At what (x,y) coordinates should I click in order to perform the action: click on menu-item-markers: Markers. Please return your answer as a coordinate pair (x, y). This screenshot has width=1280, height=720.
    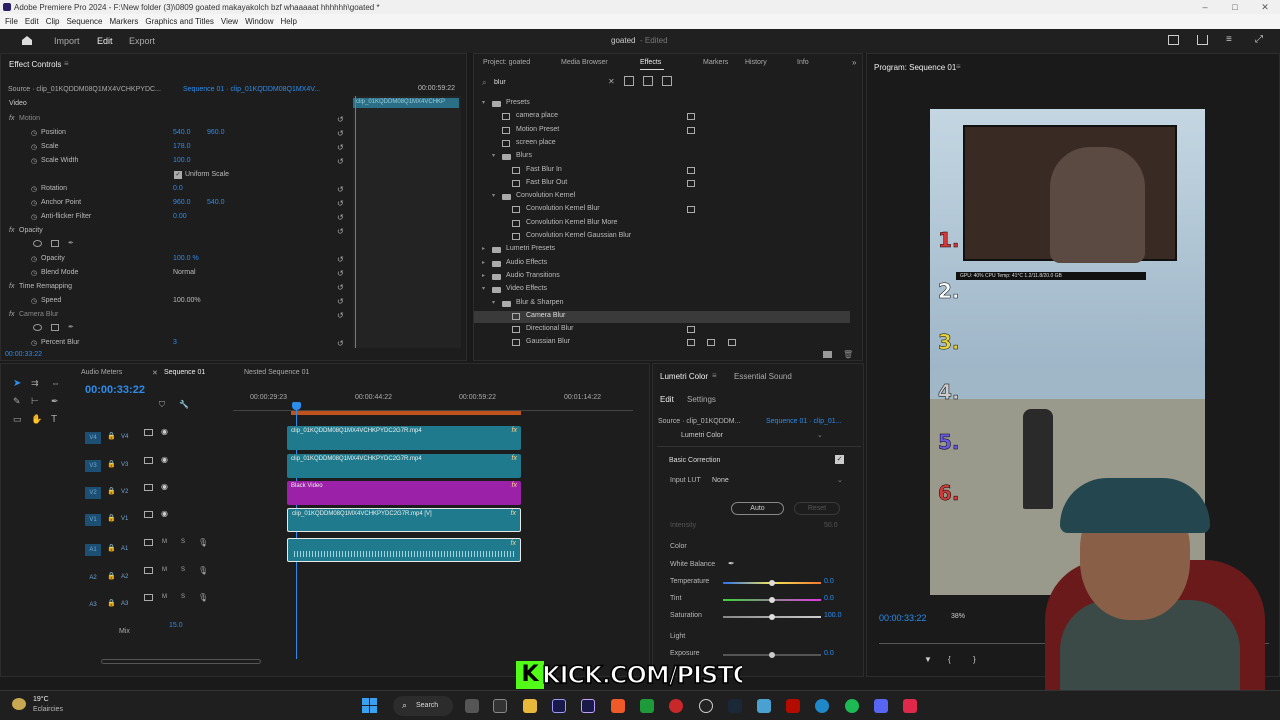
    Looking at the image, I should click on (124, 21).